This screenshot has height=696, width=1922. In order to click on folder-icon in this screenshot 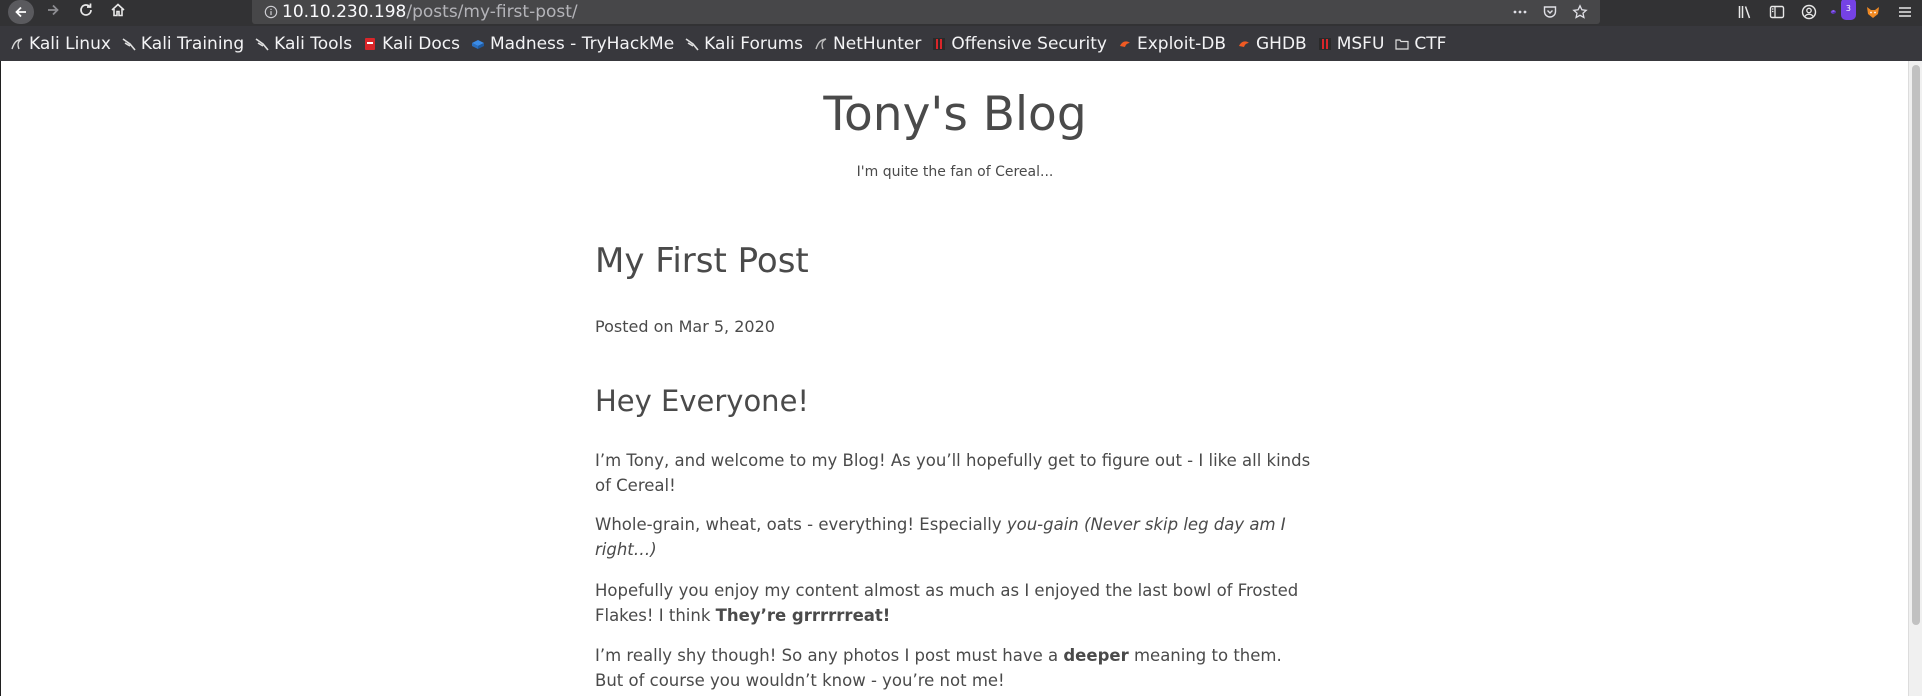, I will do `click(1402, 44)`.